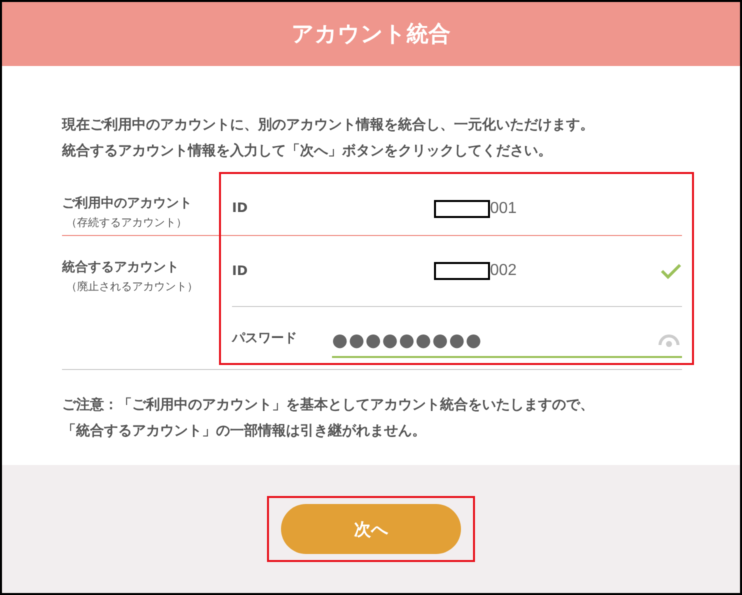 Image resolution: width=742 pixels, height=595 pixels. Describe the element at coordinates (503, 209) in the screenshot. I see `id-value: 001` at that location.